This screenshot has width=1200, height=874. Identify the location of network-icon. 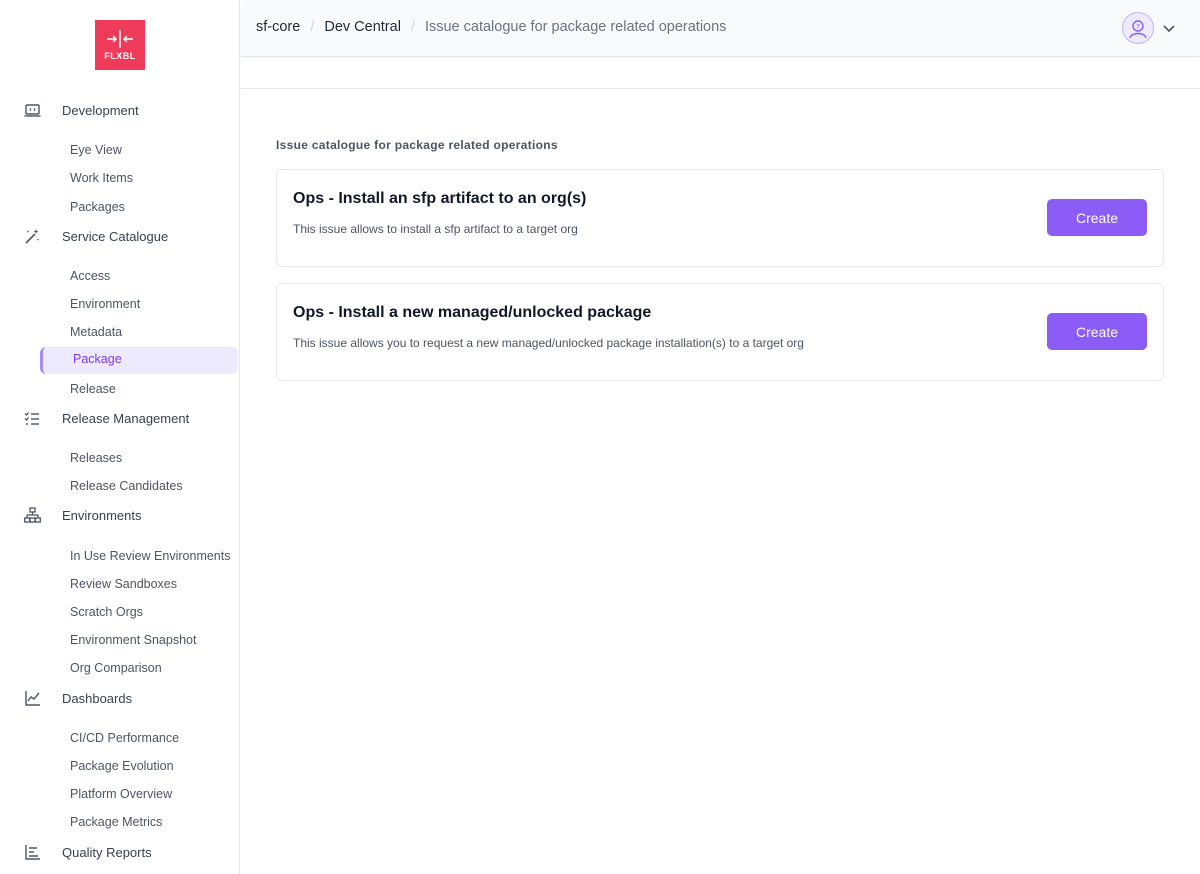
(32, 515).